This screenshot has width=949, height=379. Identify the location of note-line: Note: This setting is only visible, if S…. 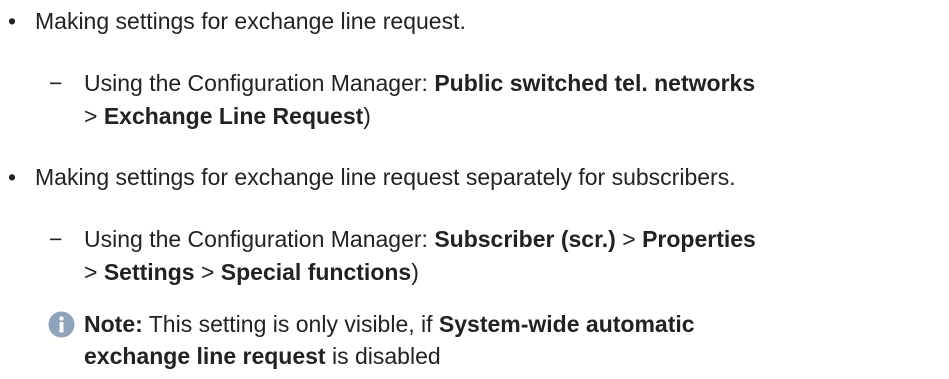
(389, 324).